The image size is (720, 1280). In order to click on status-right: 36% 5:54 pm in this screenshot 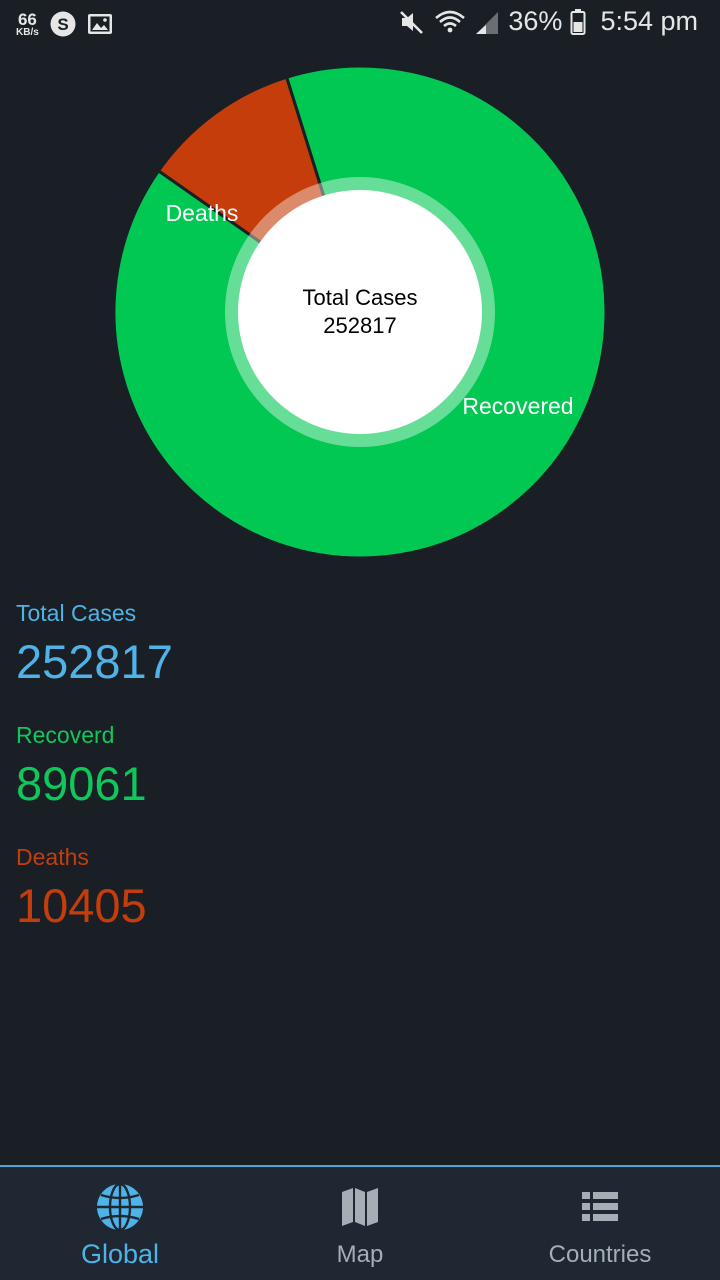, I will do `click(548, 21)`.